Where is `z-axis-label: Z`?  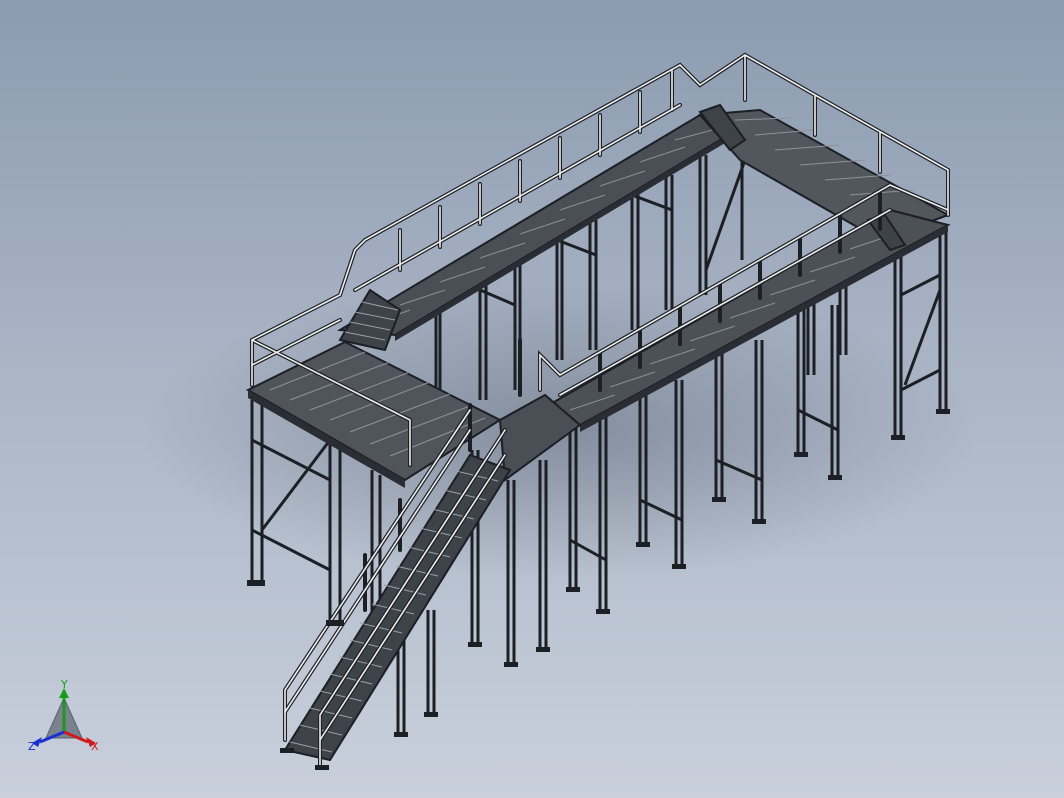
z-axis-label: Z is located at coordinates (32, 746).